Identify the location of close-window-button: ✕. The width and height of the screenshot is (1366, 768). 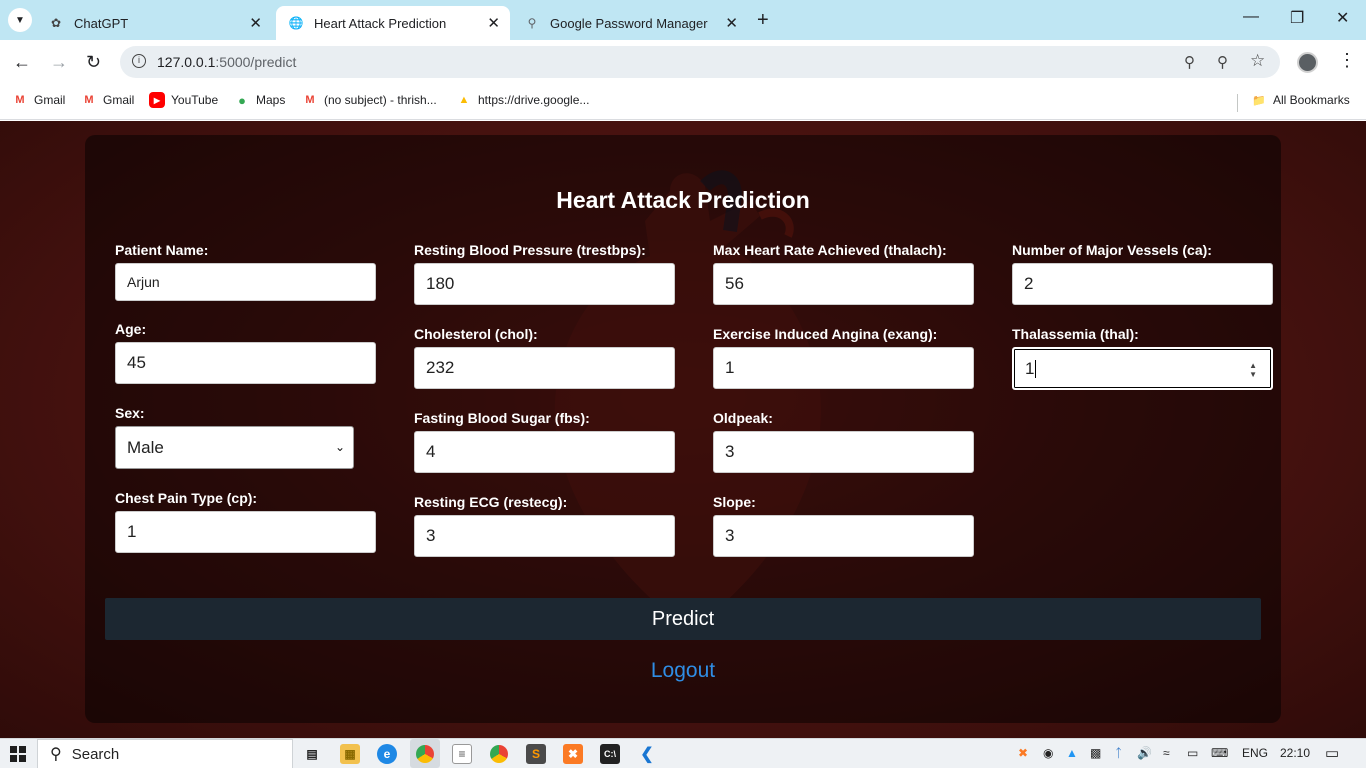
(1342, 18).